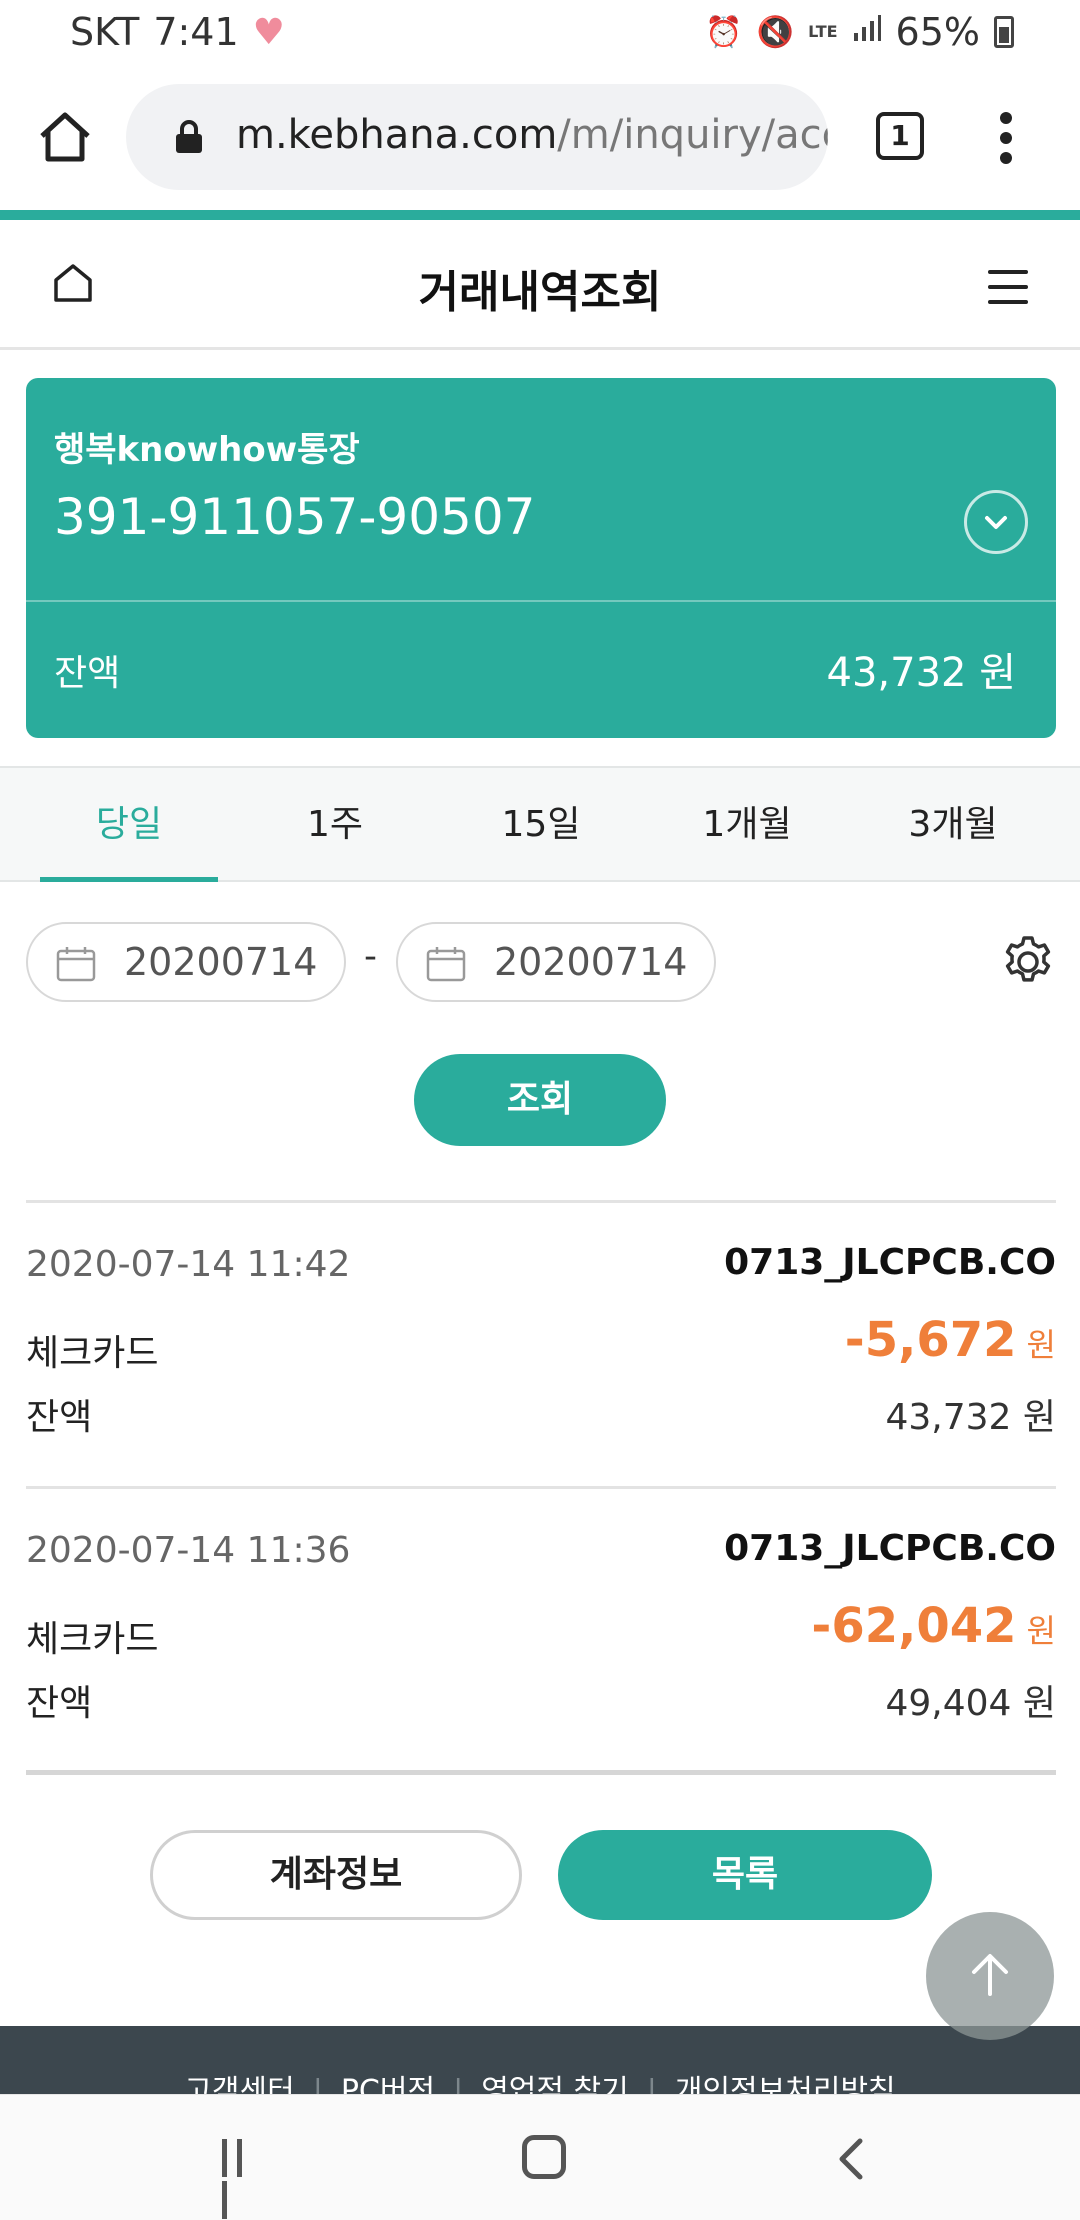 The image size is (1080, 2220). I want to click on carrier-label: SKT, so click(105, 32).